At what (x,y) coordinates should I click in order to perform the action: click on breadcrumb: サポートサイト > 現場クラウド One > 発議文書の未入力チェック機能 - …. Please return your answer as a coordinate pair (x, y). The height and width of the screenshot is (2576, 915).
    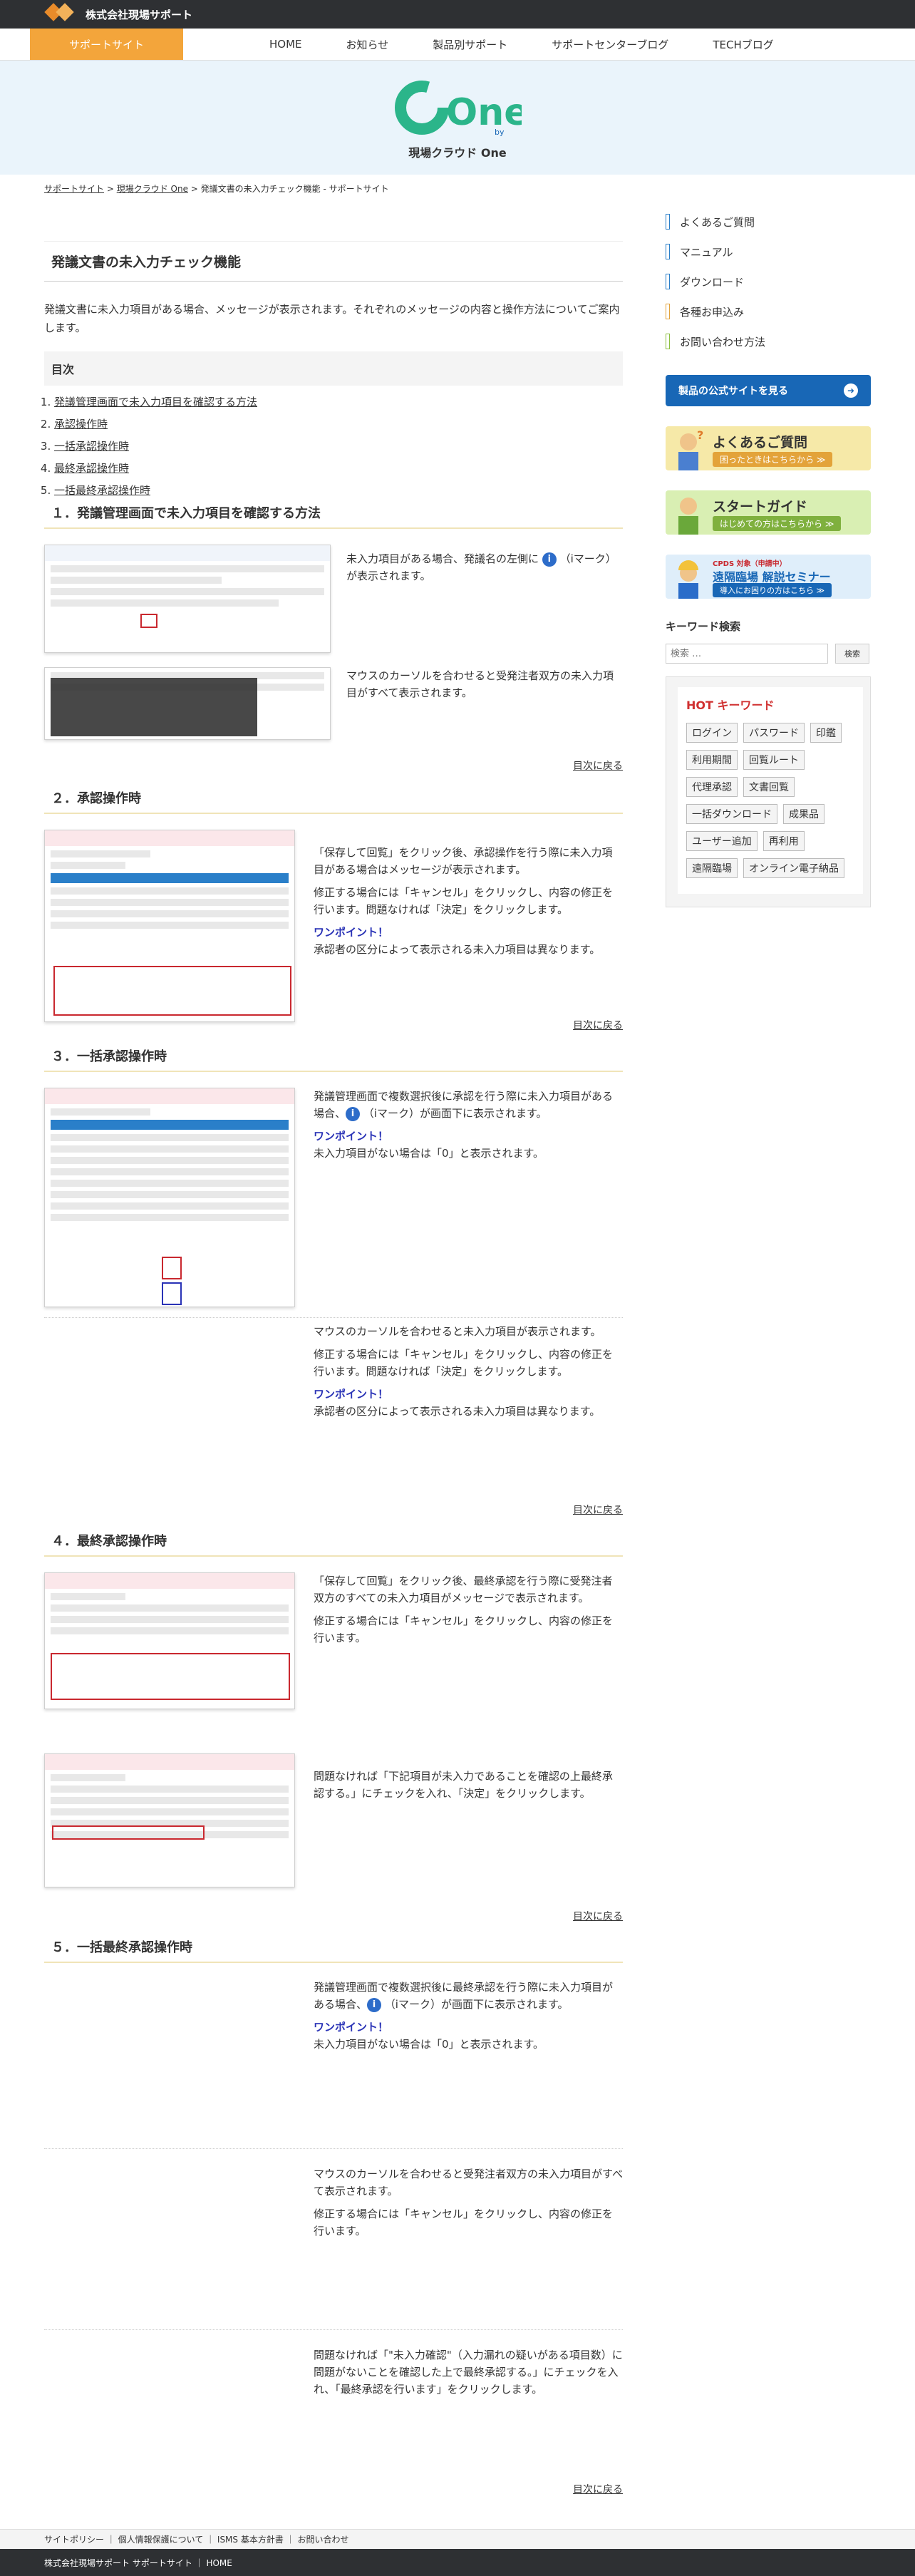
    Looking at the image, I should click on (216, 188).